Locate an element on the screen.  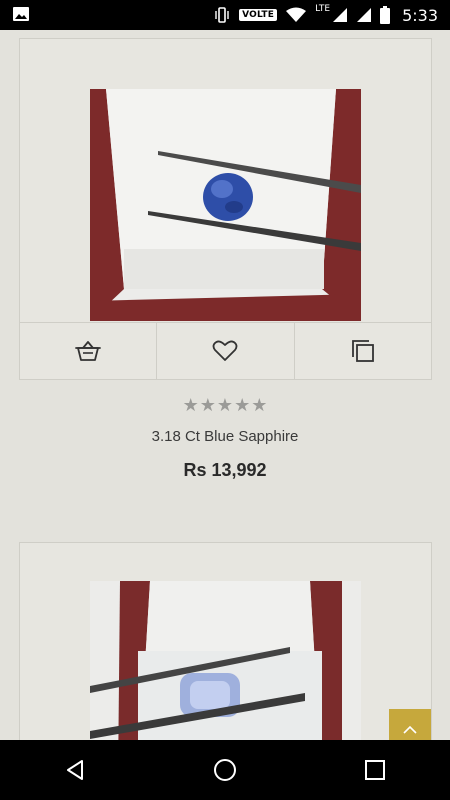
clock: 5:33 is located at coordinates (420, 15).